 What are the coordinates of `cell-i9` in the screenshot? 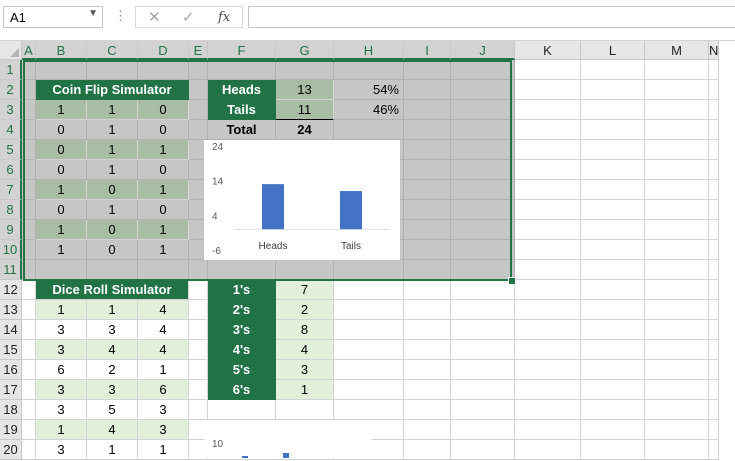 It's located at (427, 230).